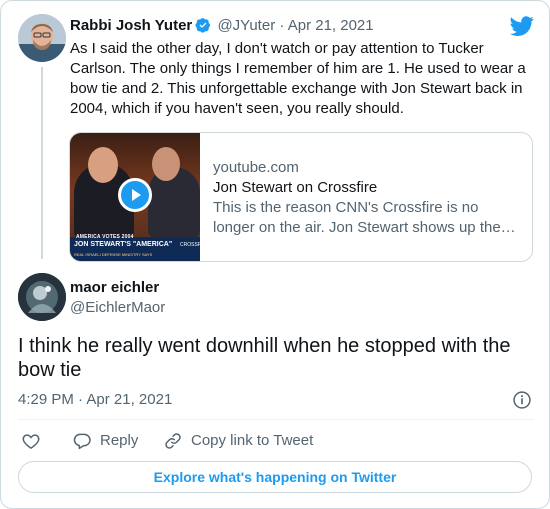 The image size is (550, 509). I want to click on play-icon, so click(135, 195).